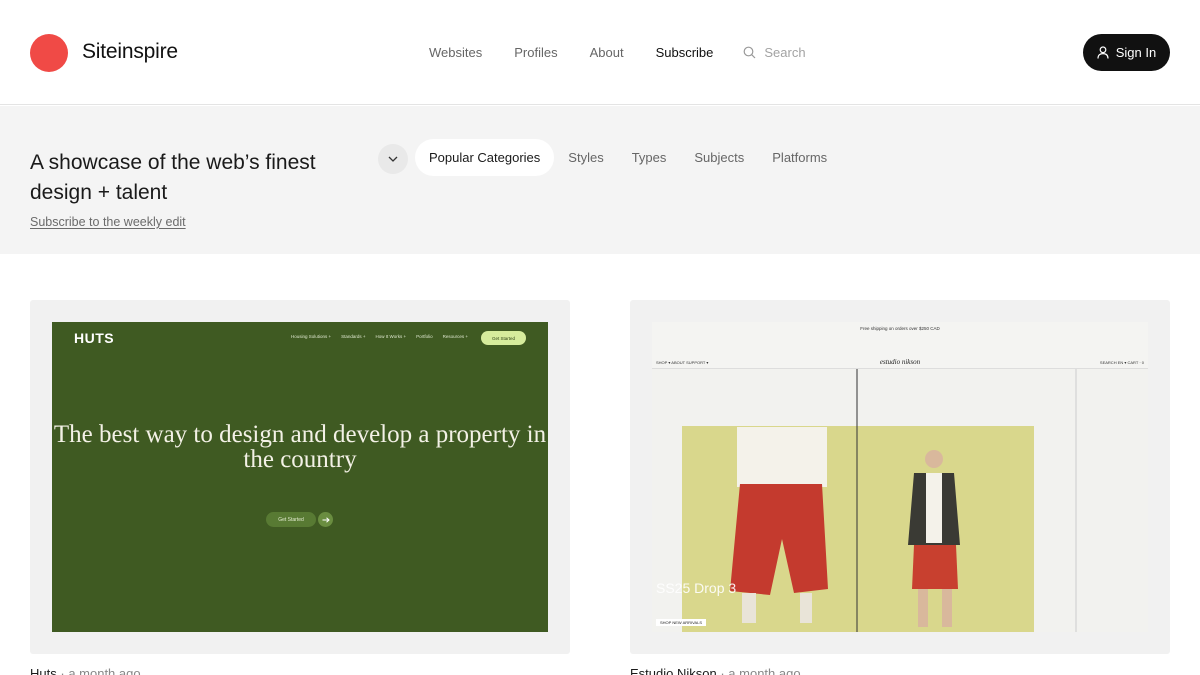 Image resolution: width=1200 pixels, height=675 pixels. I want to click on main-nav: Websites Profiles About Subscribe, so click(642, 52).